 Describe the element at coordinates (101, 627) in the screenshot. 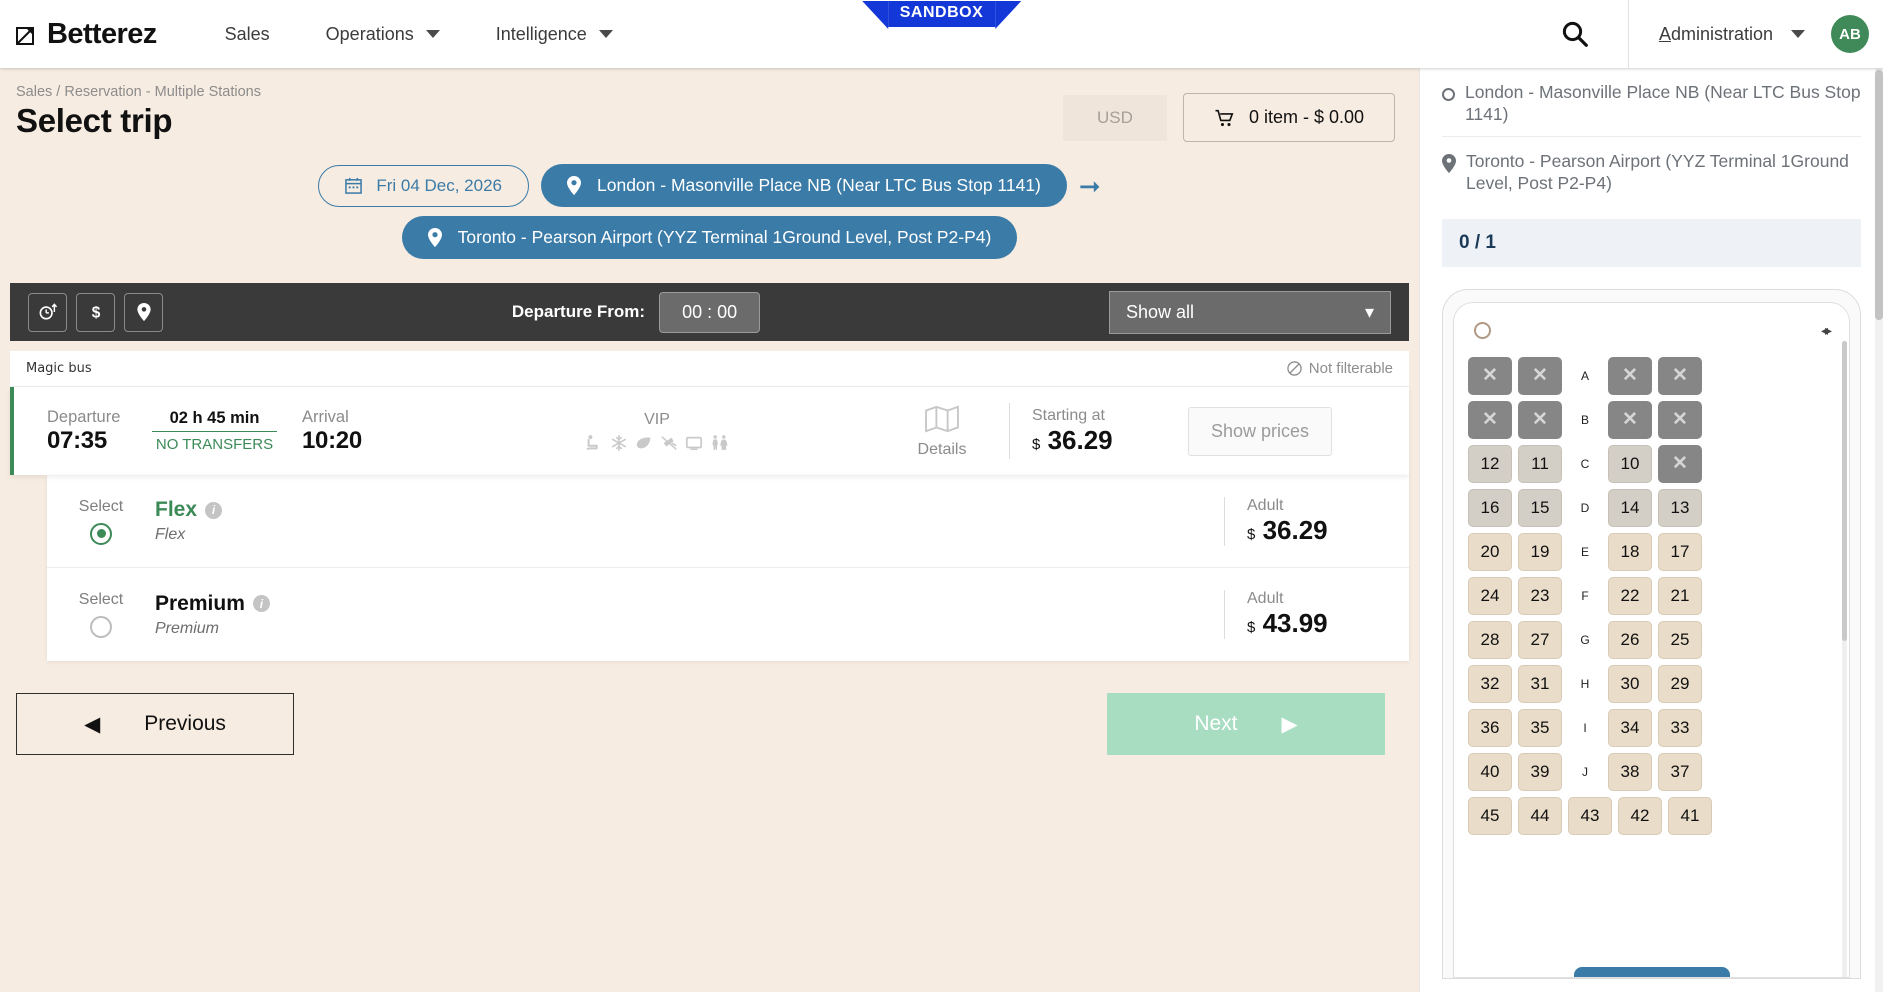

I see `fare-radio-premium` at that location.